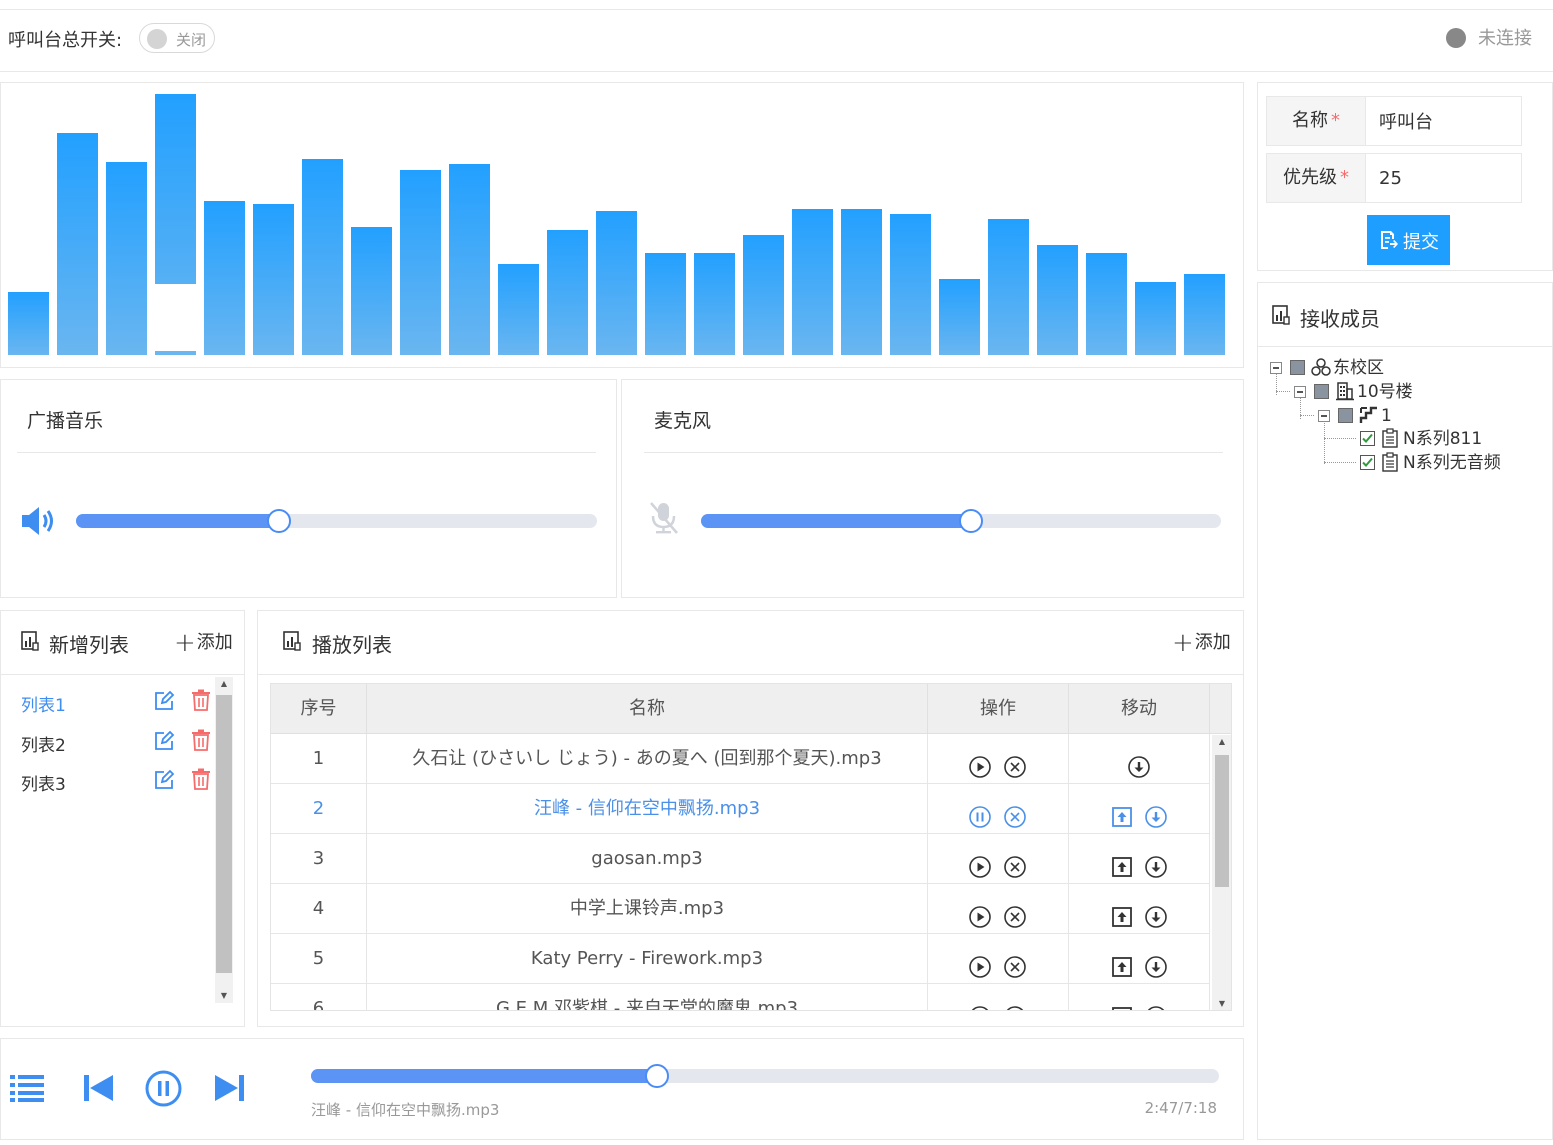  I want to click on add-track-button: +添加, so click(1201, 643).